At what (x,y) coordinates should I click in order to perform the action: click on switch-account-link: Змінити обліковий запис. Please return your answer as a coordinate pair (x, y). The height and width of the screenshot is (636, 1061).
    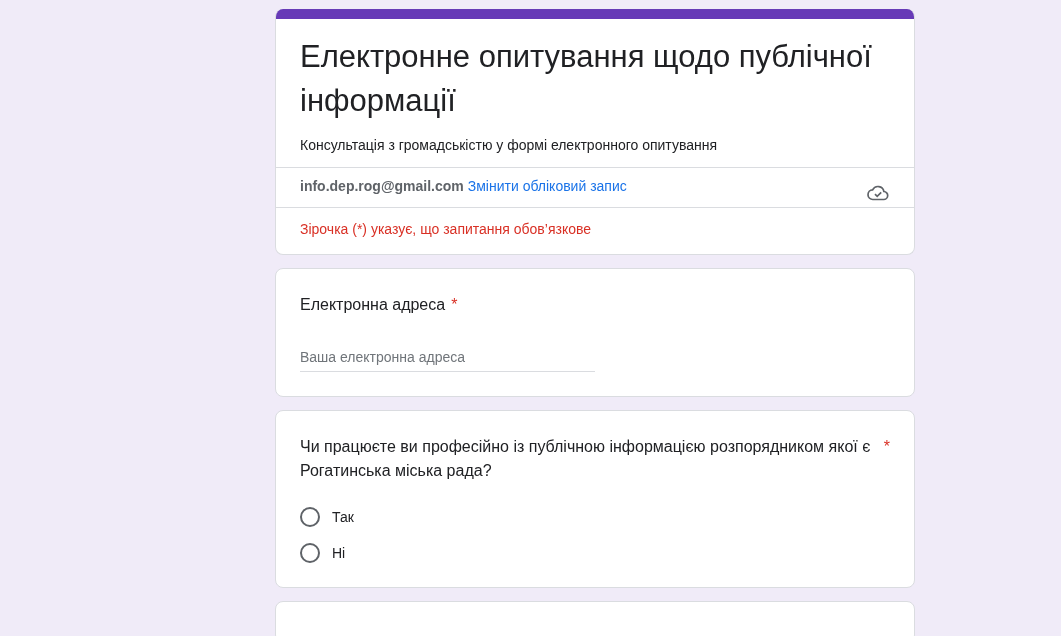
    Looking at the image, I should click on (547, 186).